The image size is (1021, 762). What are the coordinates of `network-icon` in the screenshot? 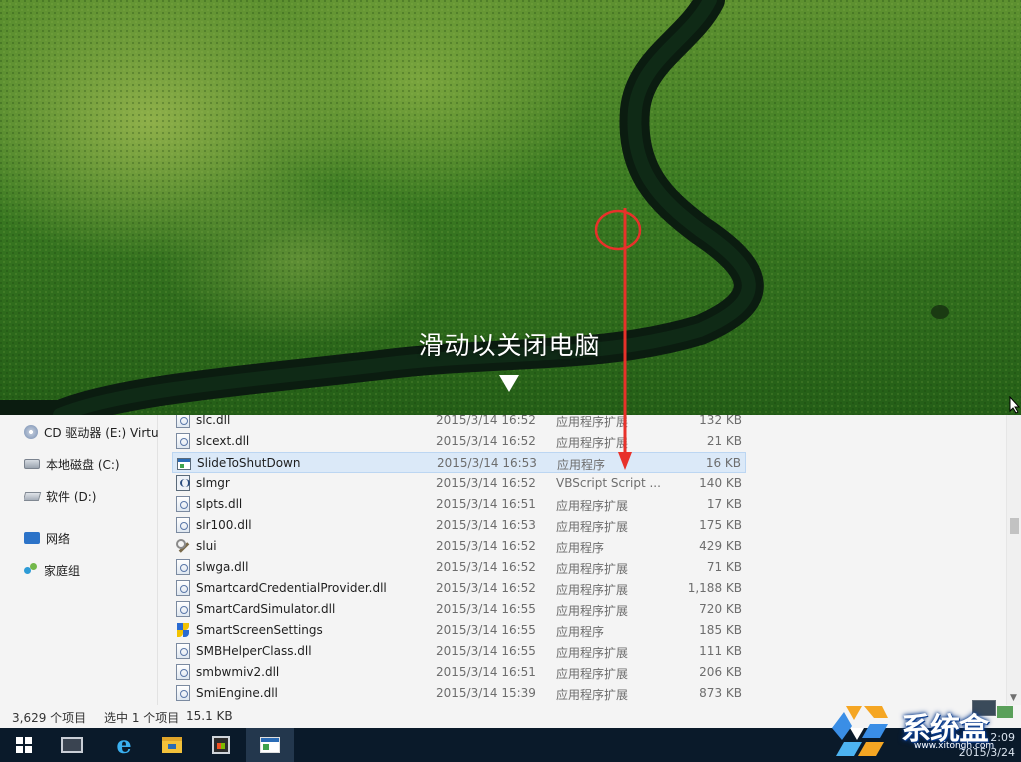 It's located at (32, 538).